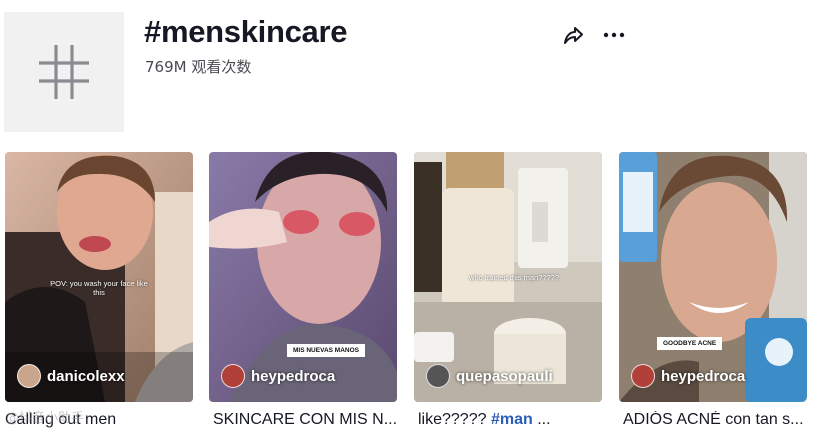  Describe the element at coordinates (326, 350) in the screenshot. I see `video-overlay-sticker: MIS NUEVAS MANOS` at that location.